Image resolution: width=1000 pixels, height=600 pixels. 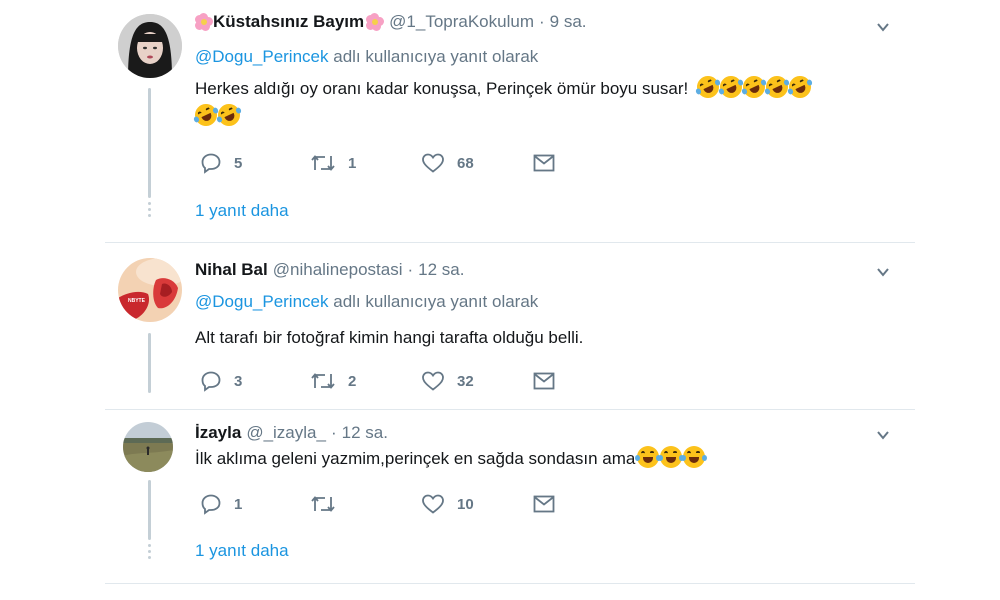 I want to click on reply-button: 3, so click(x=221, y=381).